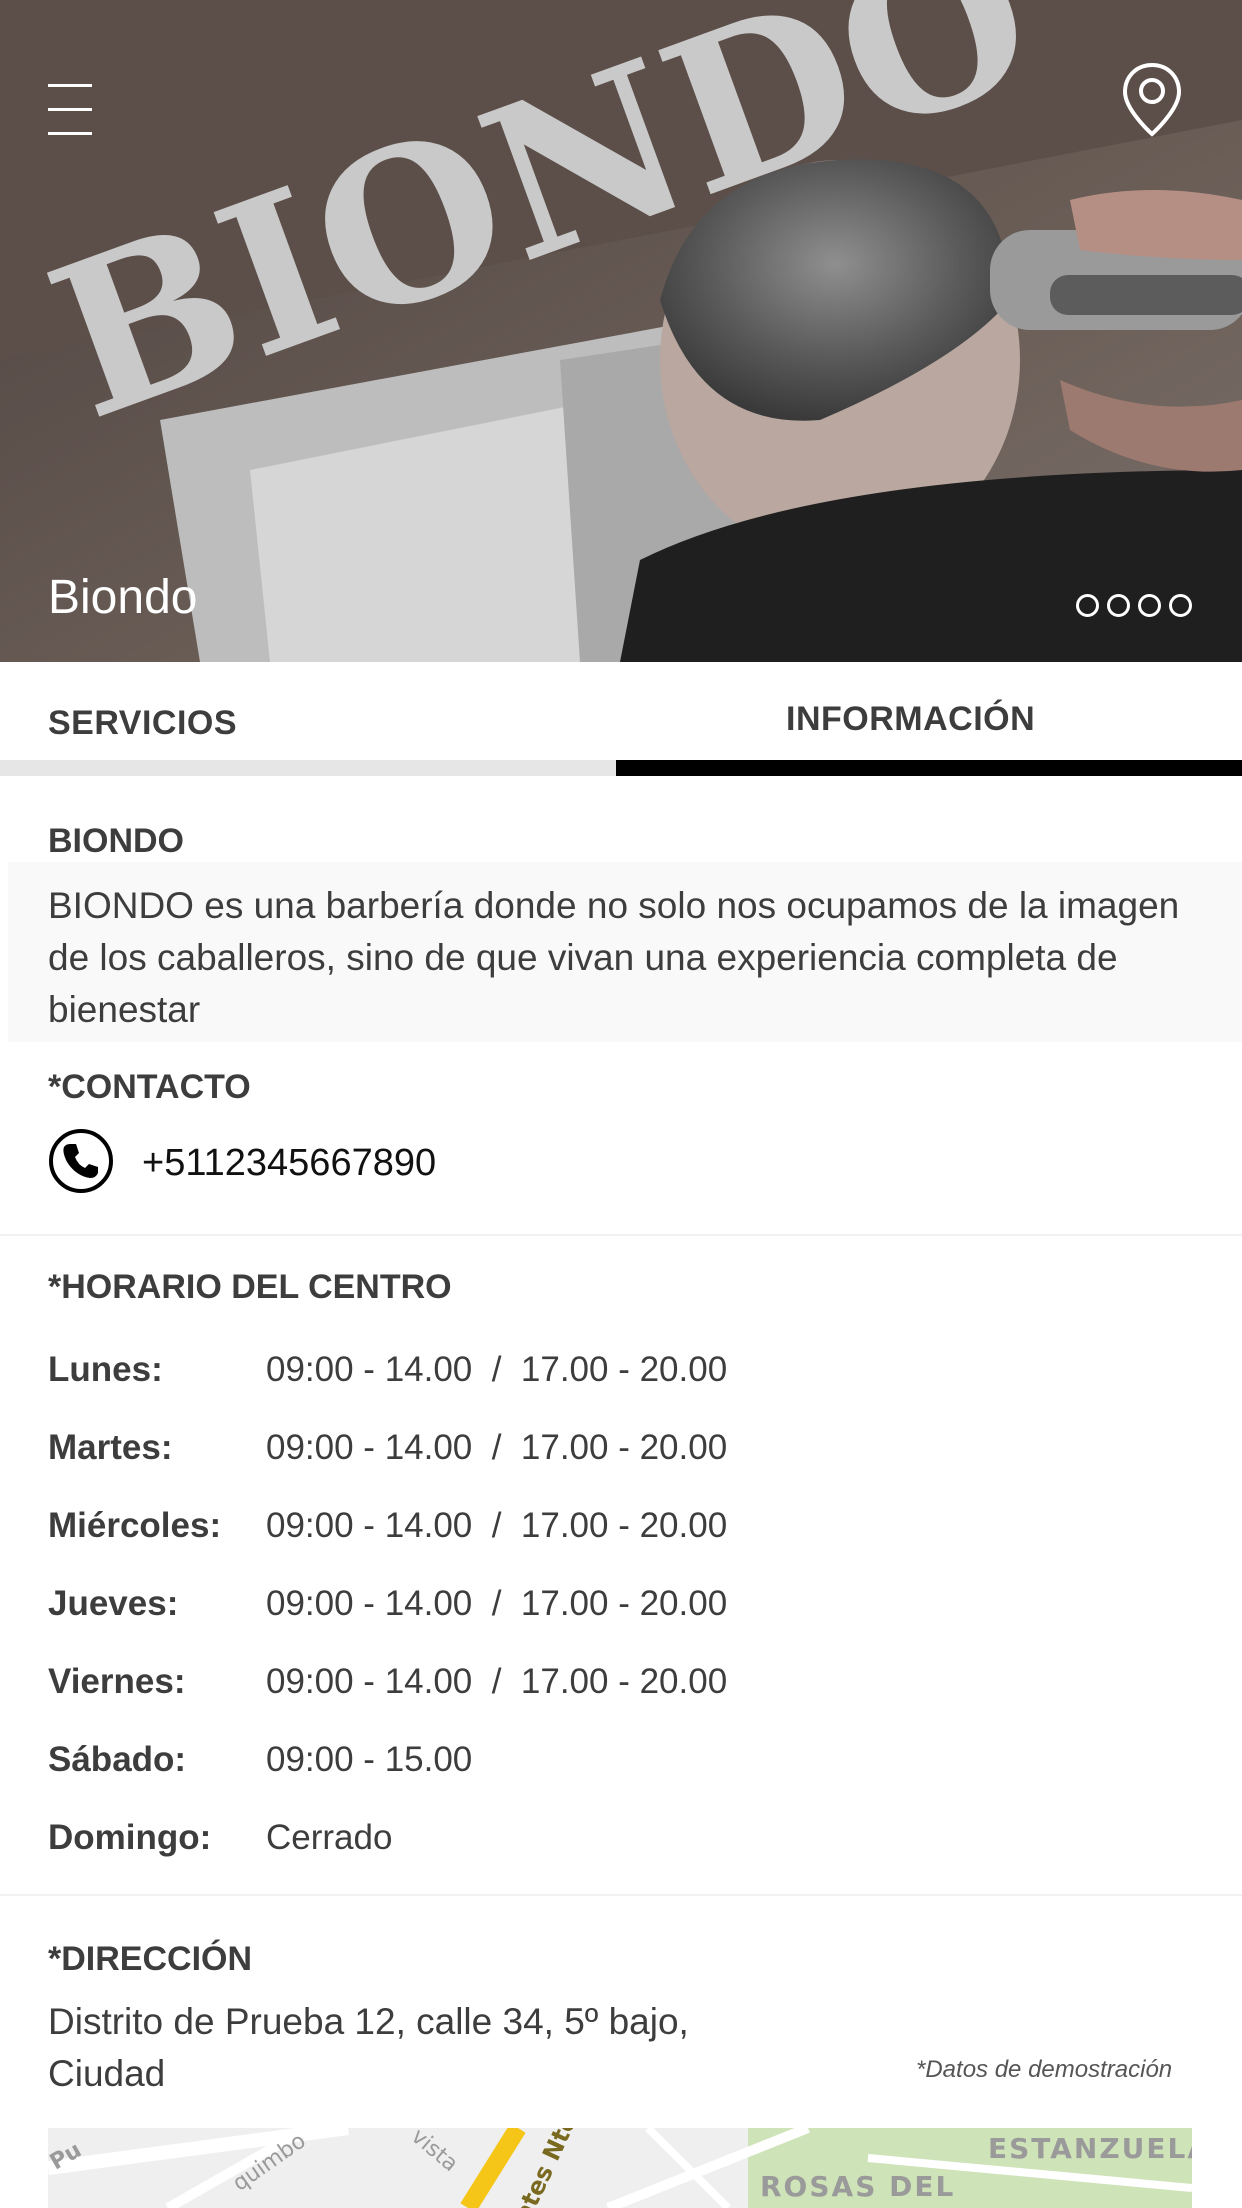 The image size is (1242, 2208). I want to click on business-name: Biondo, so click(123, 597).